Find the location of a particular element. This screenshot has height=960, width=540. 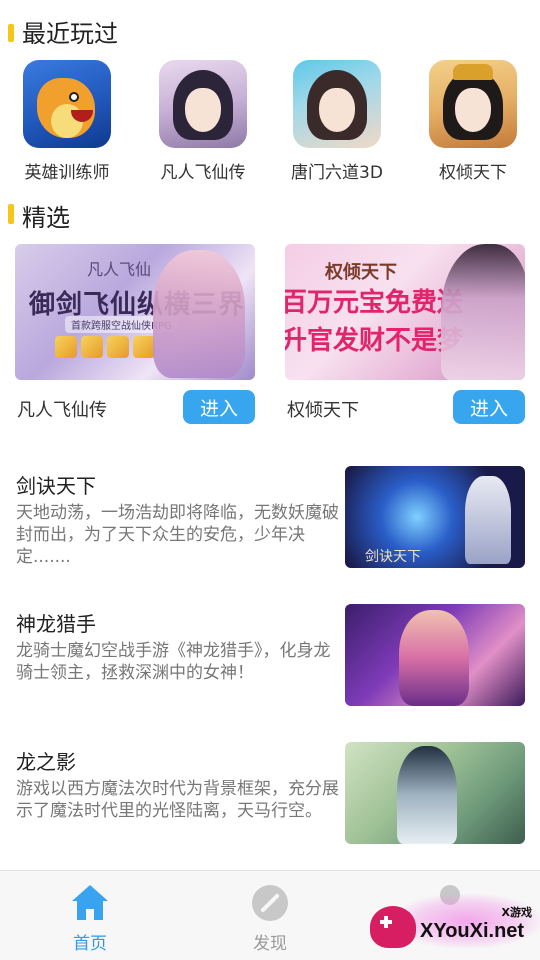

app-item-hero-trainer: 英雄训练师 is located at coordinates (67, 121).